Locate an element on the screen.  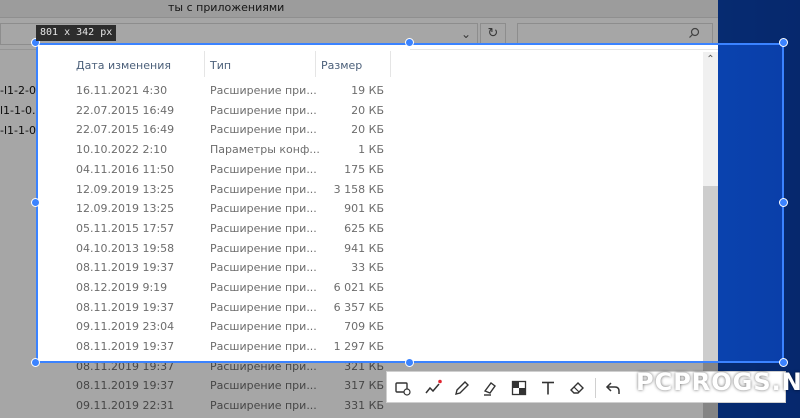
line-tool-button is located at coordinates (433, 388).